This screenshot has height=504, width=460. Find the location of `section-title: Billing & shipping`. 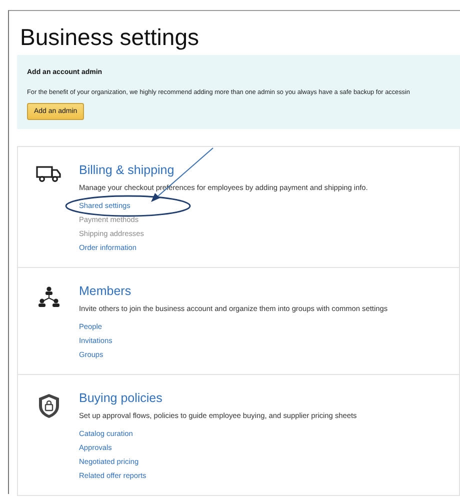

section-title: Billing & shipping is located at coordinates (127, 170).